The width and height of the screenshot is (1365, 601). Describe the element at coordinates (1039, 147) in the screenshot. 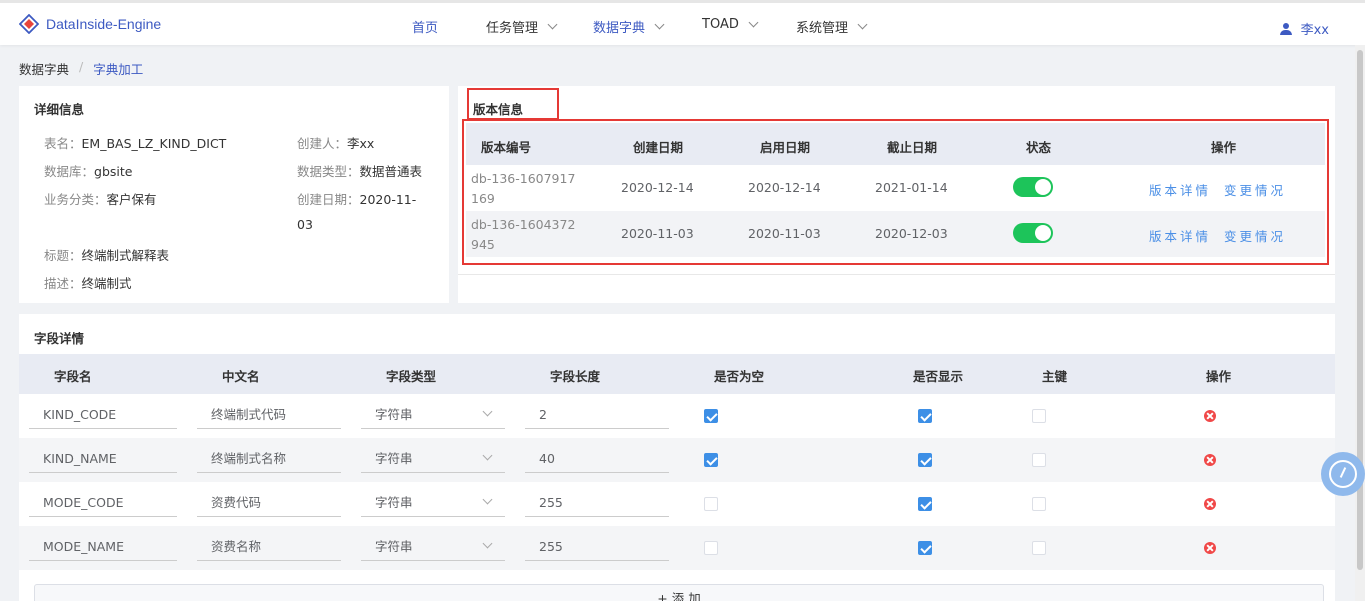

I see `col-status: 状态` at that location.